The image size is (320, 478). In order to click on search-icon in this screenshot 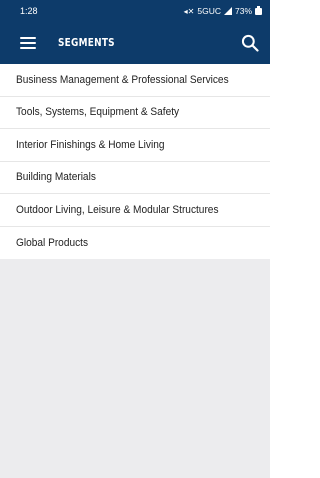, I will do `click(250, 43)`.